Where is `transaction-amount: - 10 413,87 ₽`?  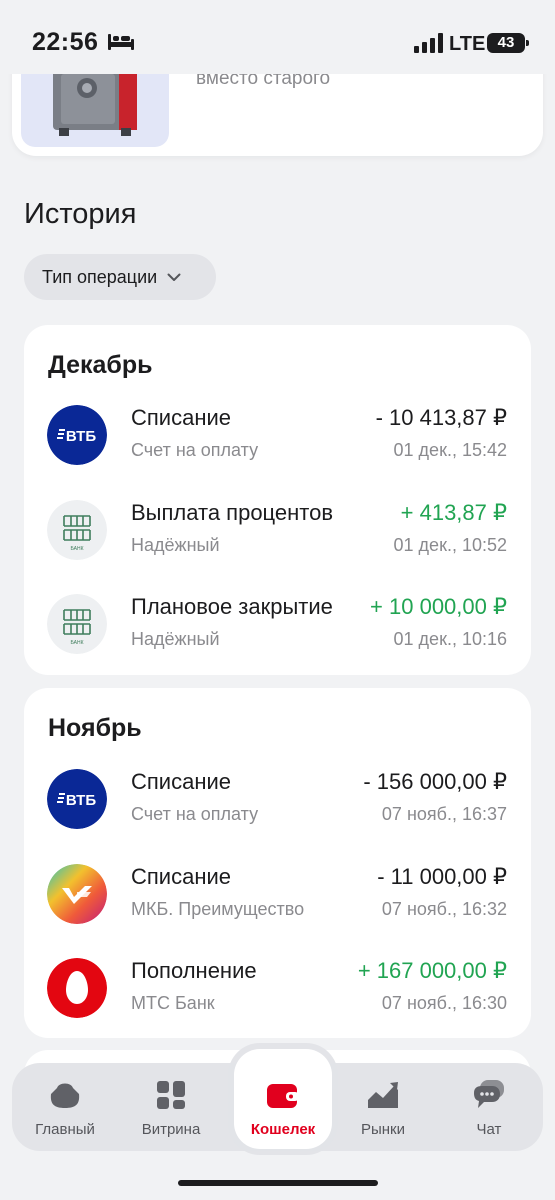
transaction-amount: - 10 413,87 ₽ is located at coordinates (441, 417).